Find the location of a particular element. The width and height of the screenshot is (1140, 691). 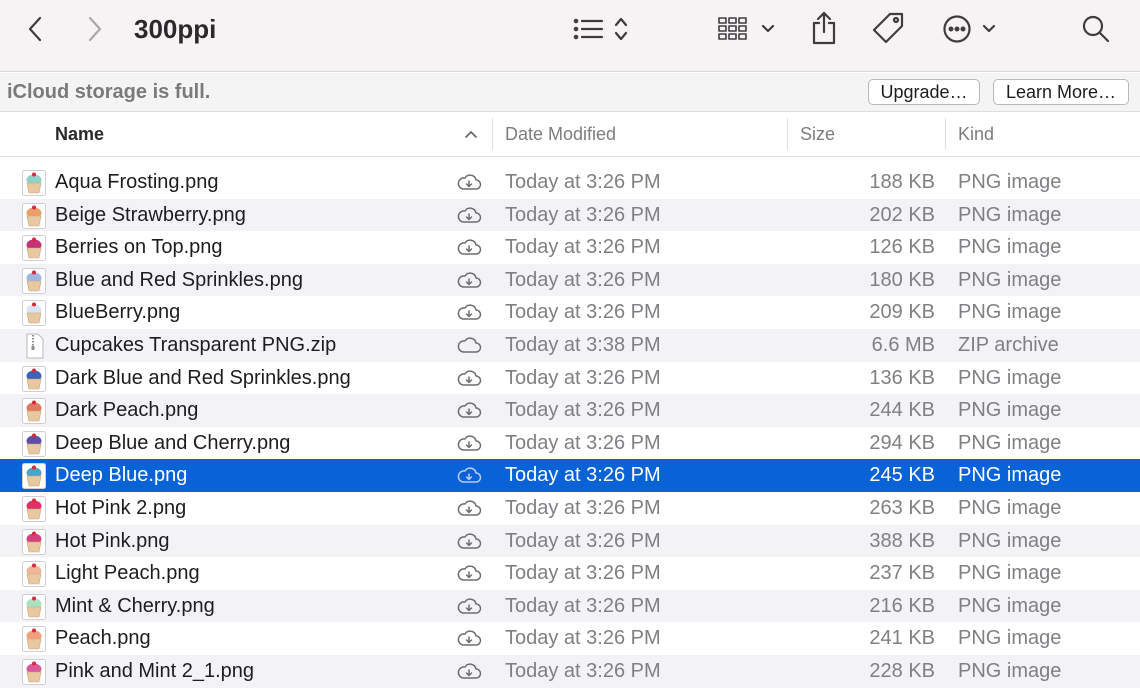

file-size: 6.6 MB is located at coordinates (903, 345).